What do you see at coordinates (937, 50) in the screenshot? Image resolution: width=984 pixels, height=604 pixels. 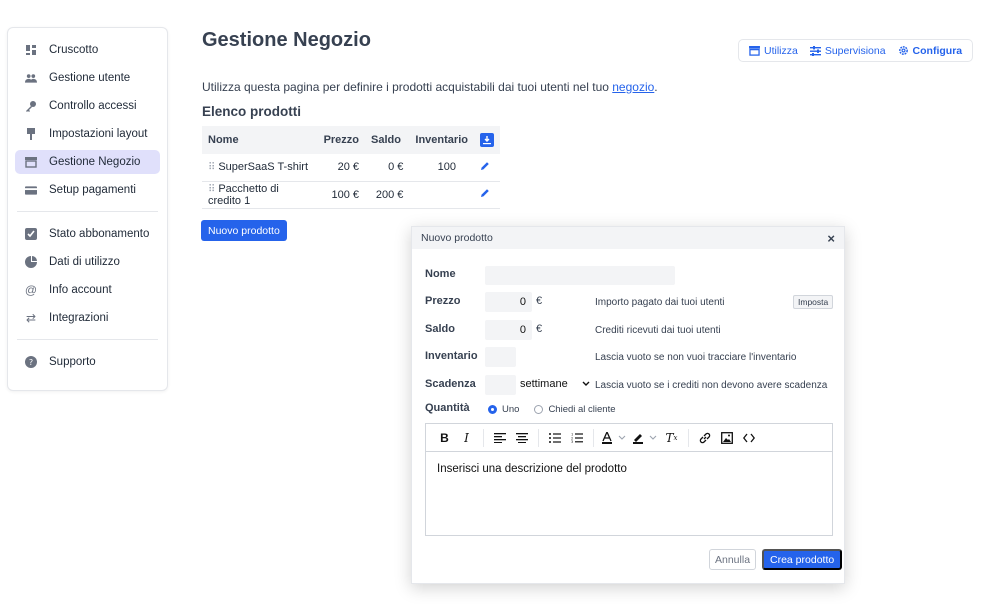 I see `tab-label: Configura` at bounding box center [937, 50].